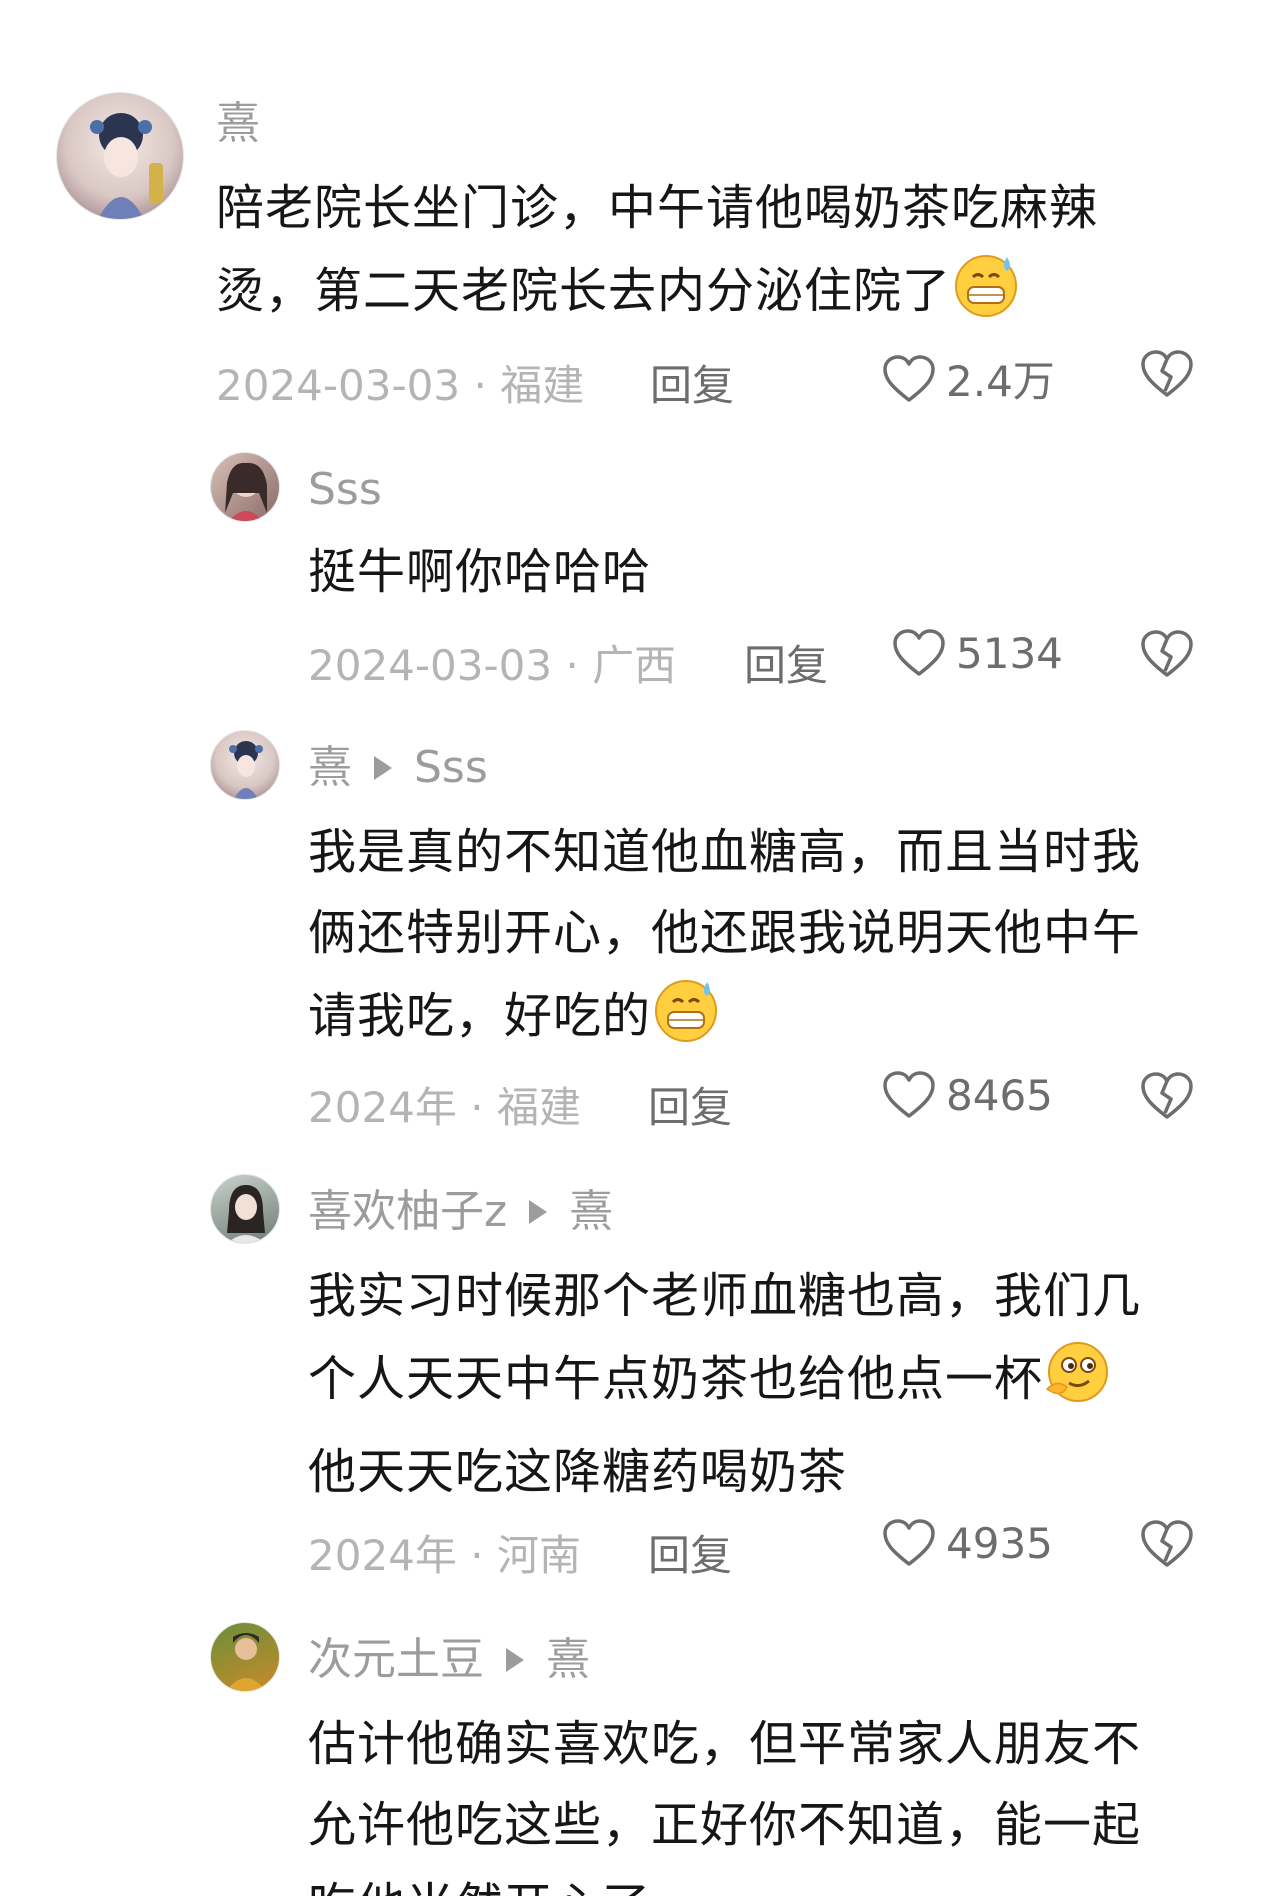  I want to click on comment-meta: 2024-03-03 · 广西, so click(492, 662).